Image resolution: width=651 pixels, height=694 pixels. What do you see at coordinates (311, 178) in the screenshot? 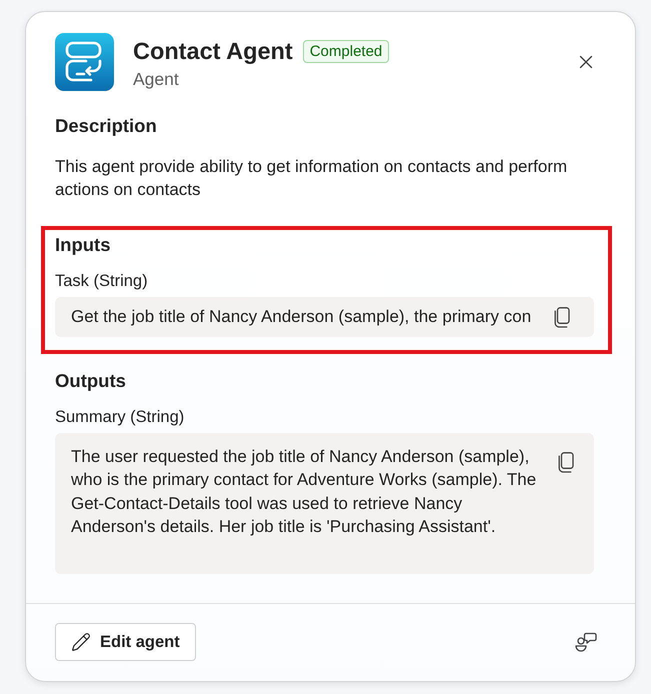
I see `description-text: This agent provide ability to get information on contacts and perform actions on contacts` at bounding box center [311, 178].